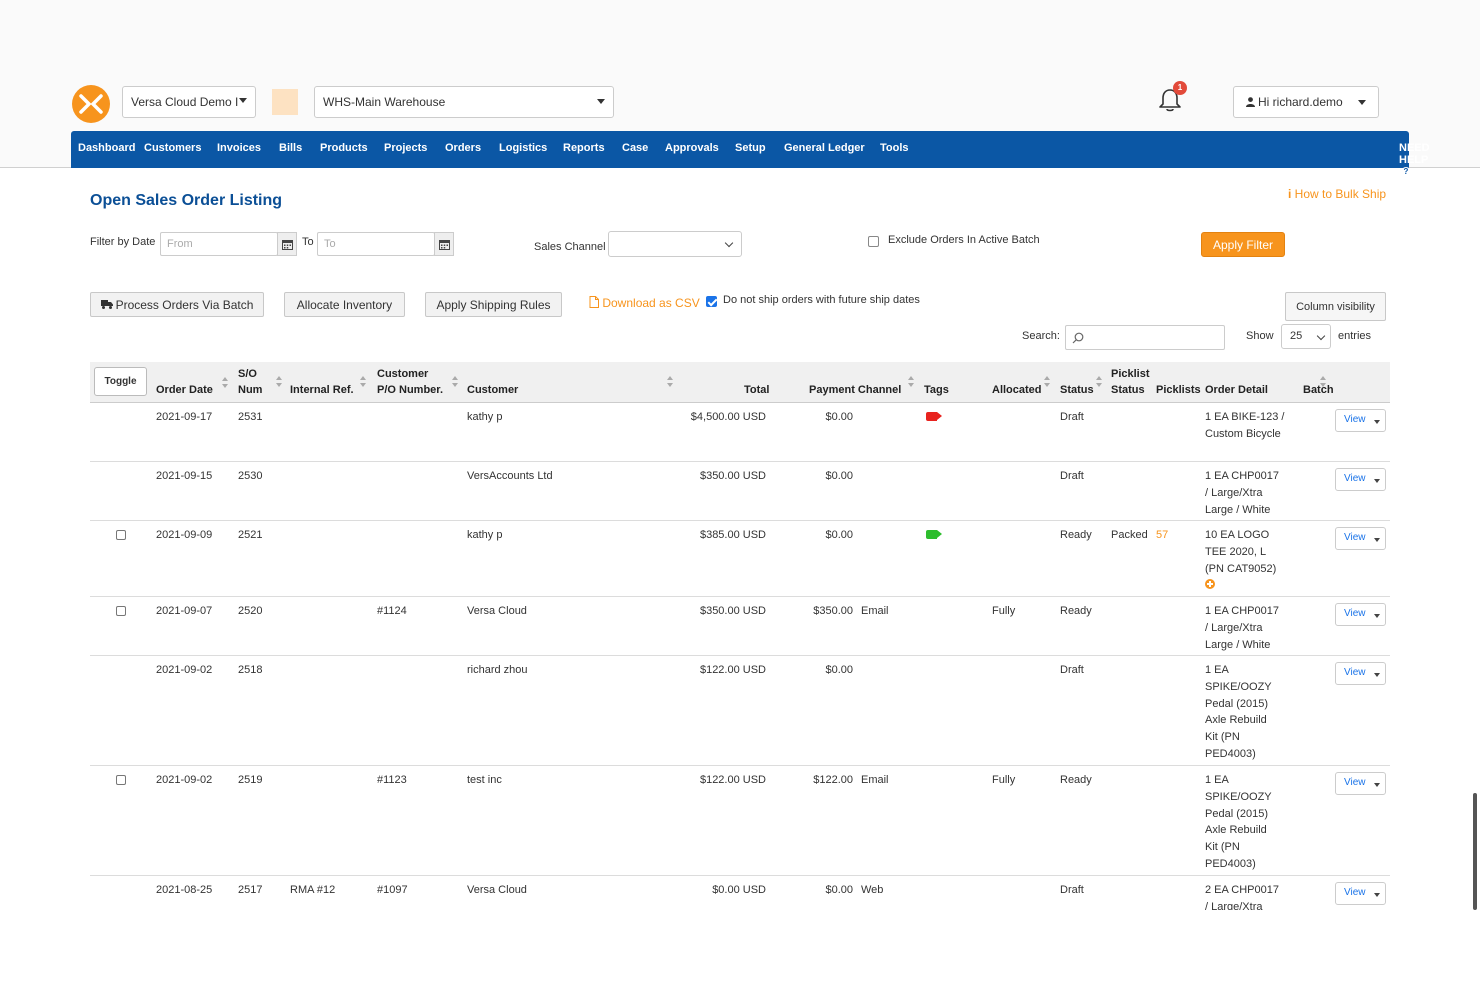 The image size is (1480, 987). What do you see at coordinates (675, 244) in the screenshot?
I see `sales-channel-select` at bounding box center [675, 244].